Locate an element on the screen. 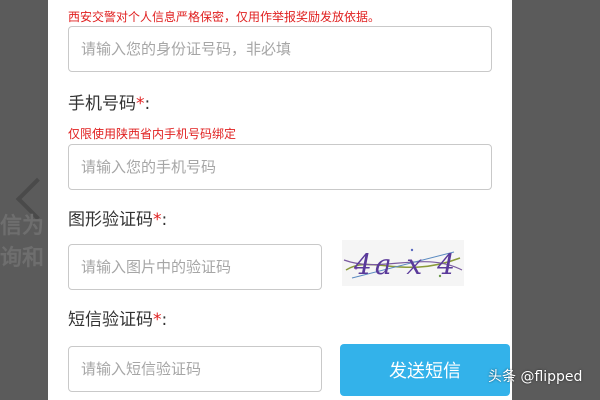  phone-label: 手机号码*: is located at coordinates (109, 104).